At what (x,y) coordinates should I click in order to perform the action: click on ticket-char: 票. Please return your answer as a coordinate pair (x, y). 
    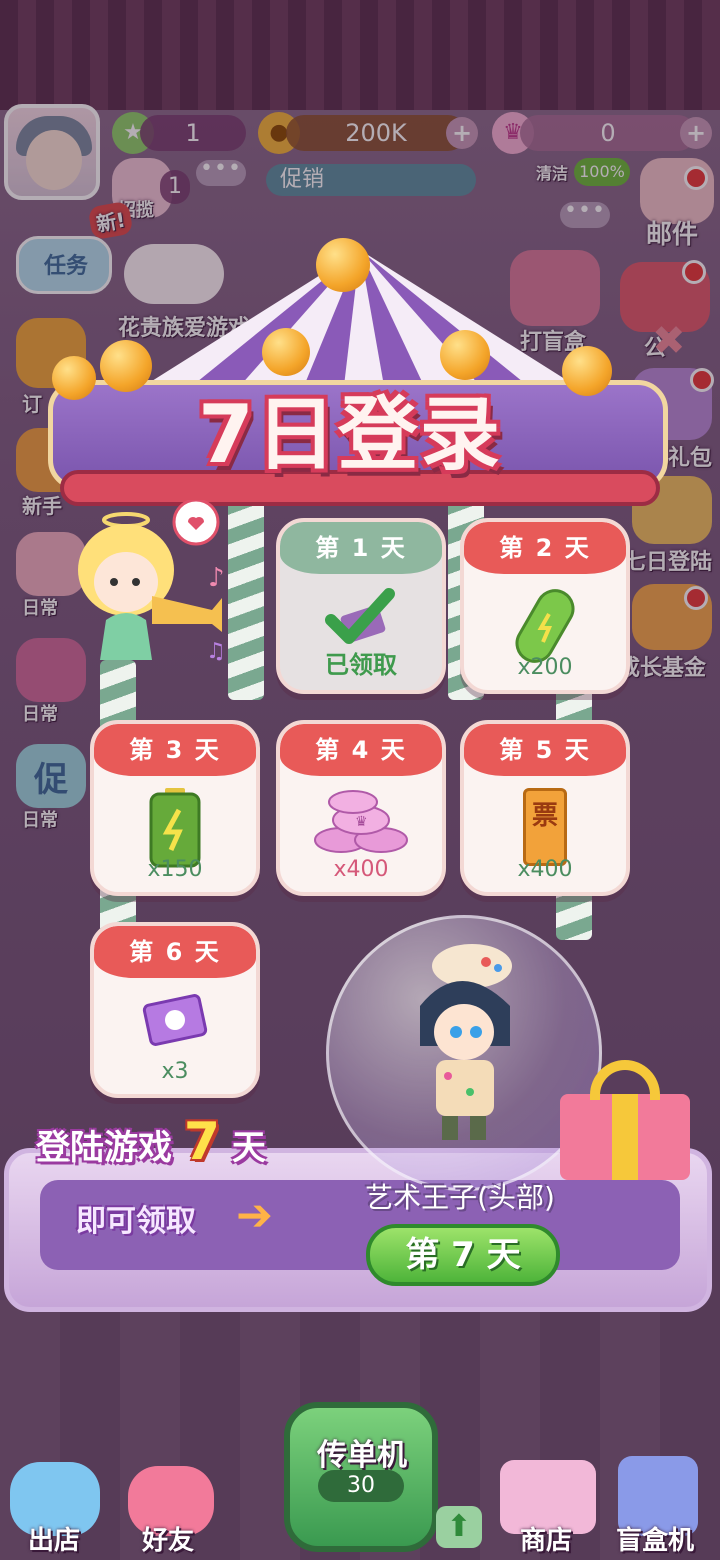
    Looking at the image, I should click on (544, 816).